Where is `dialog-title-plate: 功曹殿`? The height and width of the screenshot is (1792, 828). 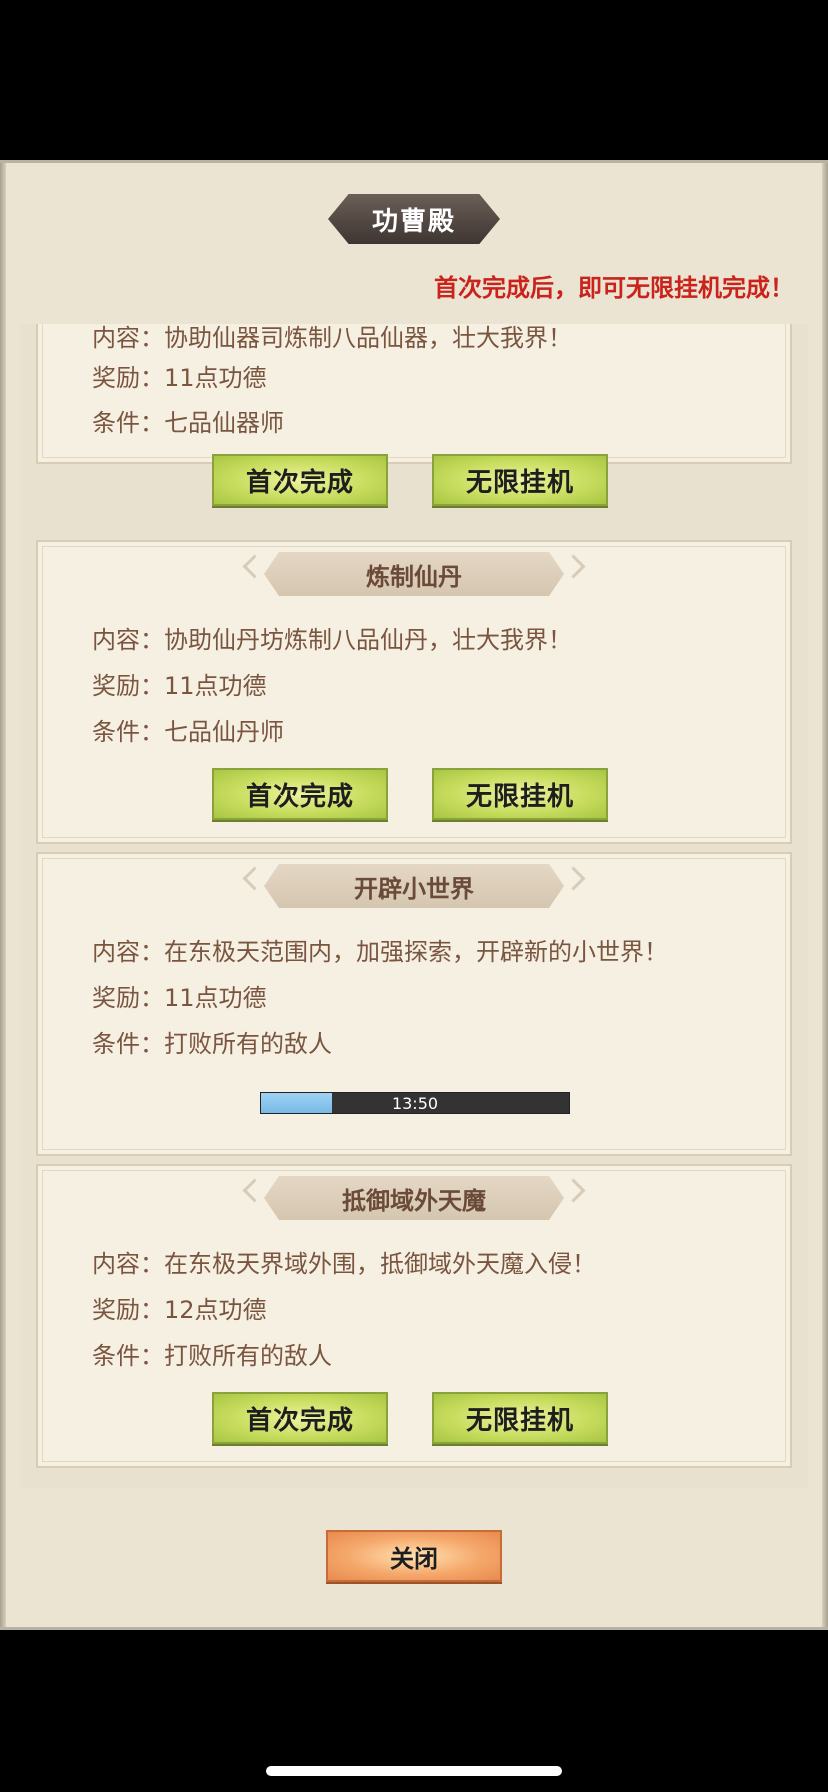
dialog-title-plate: 功曹殿 is located at coordinates (414, 219).